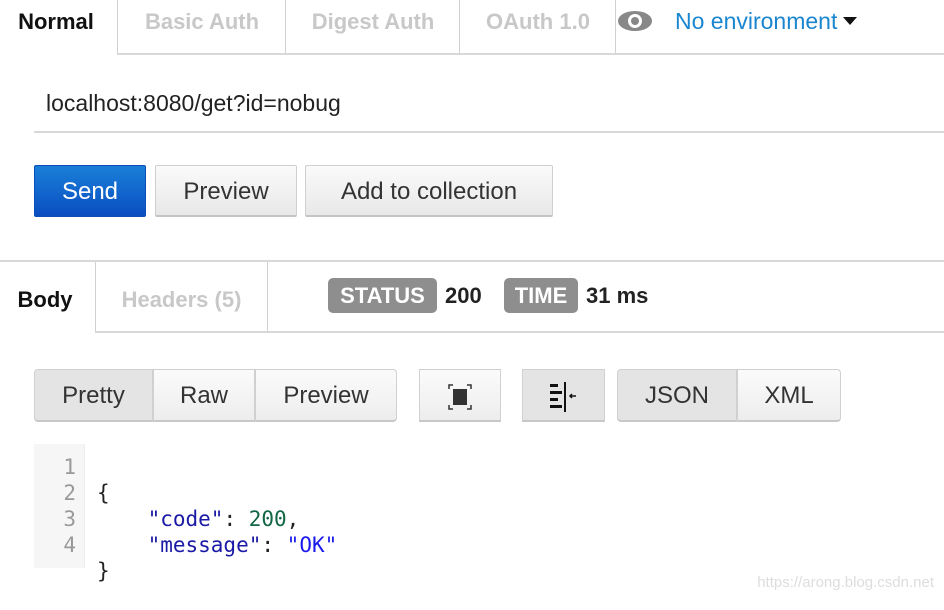  What do you see at coordinates (59, 506) in the screenshot?
I see `line-gutter: 1 2 3 4` at bounding box center [59, 506].